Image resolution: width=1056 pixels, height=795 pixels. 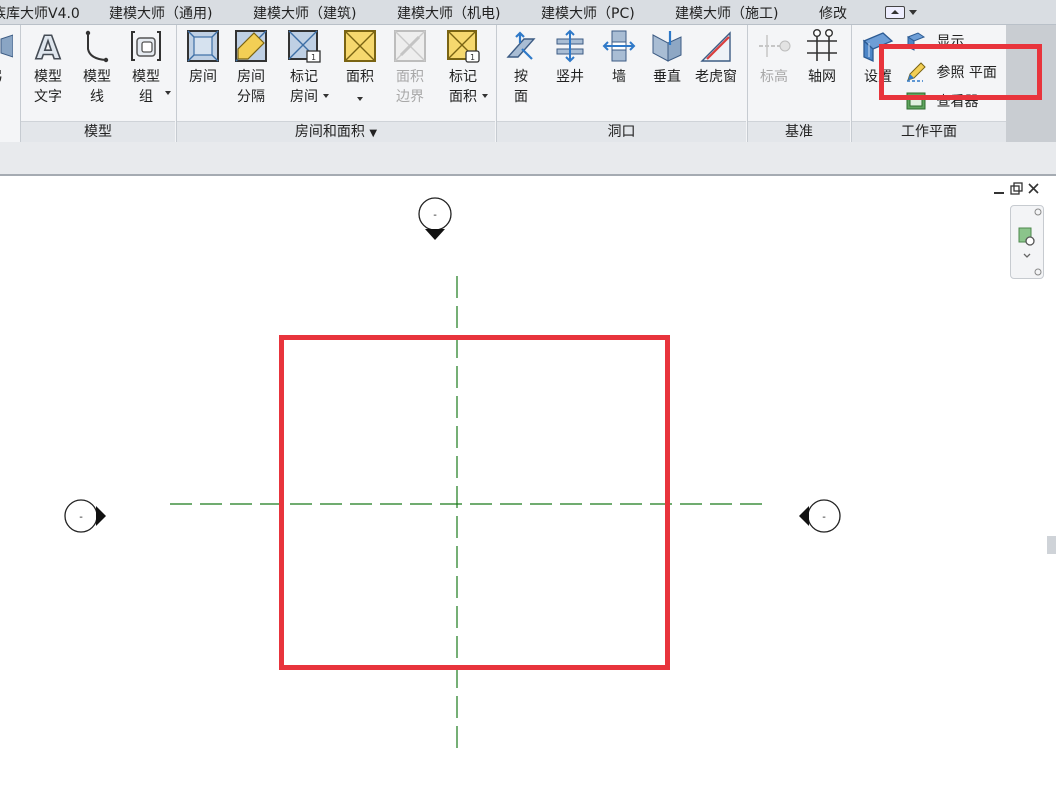 I want to click on set-workplane-icon, so click(x=878, y=47).